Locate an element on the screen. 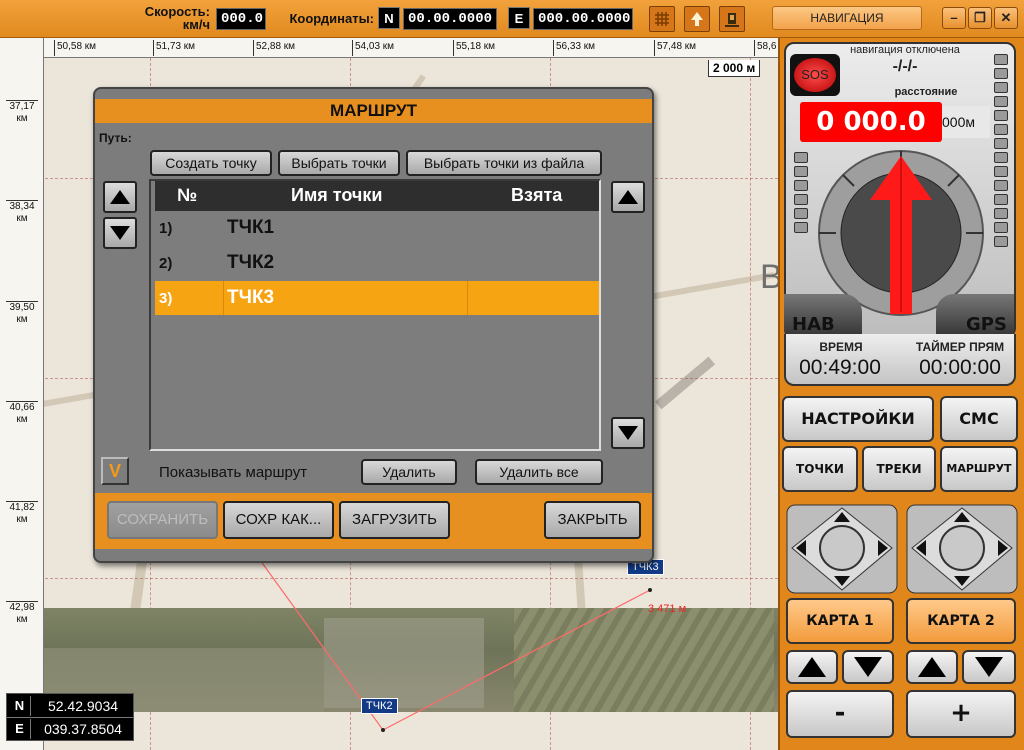  delete-all-button: Удалить все is located at coordinates (539, 472).